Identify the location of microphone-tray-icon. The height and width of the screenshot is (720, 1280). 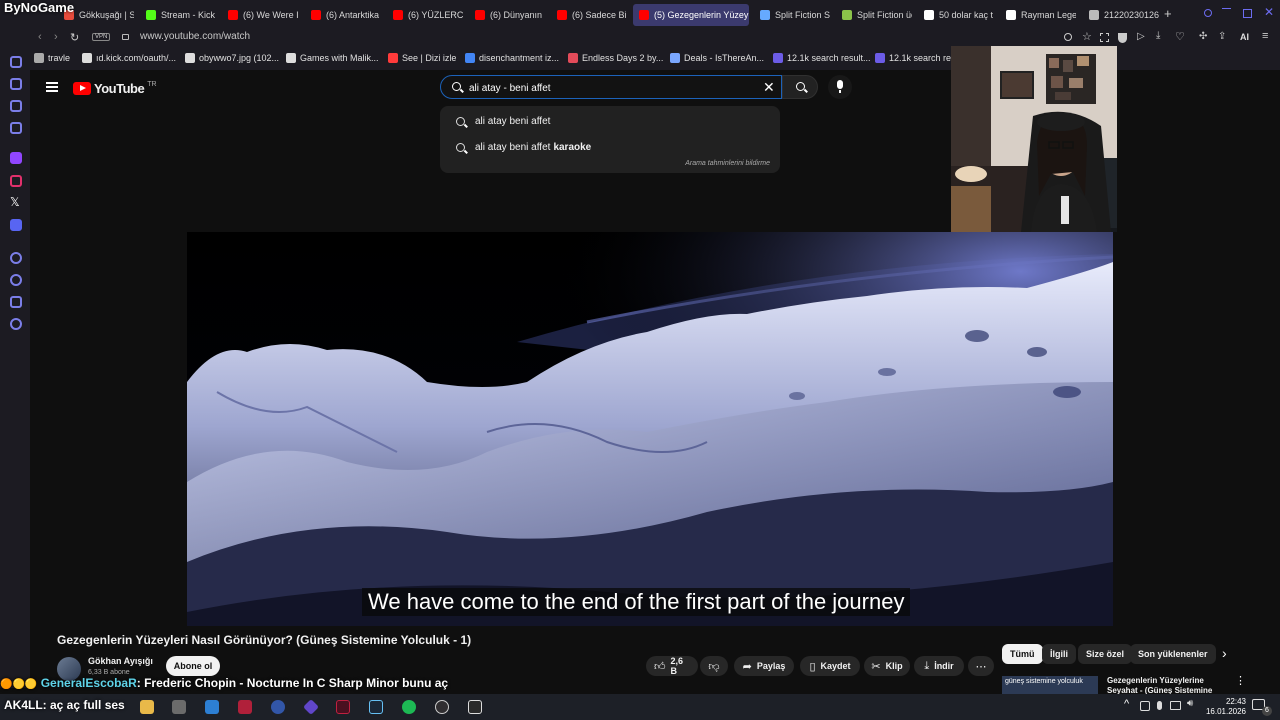
(1159, 705).